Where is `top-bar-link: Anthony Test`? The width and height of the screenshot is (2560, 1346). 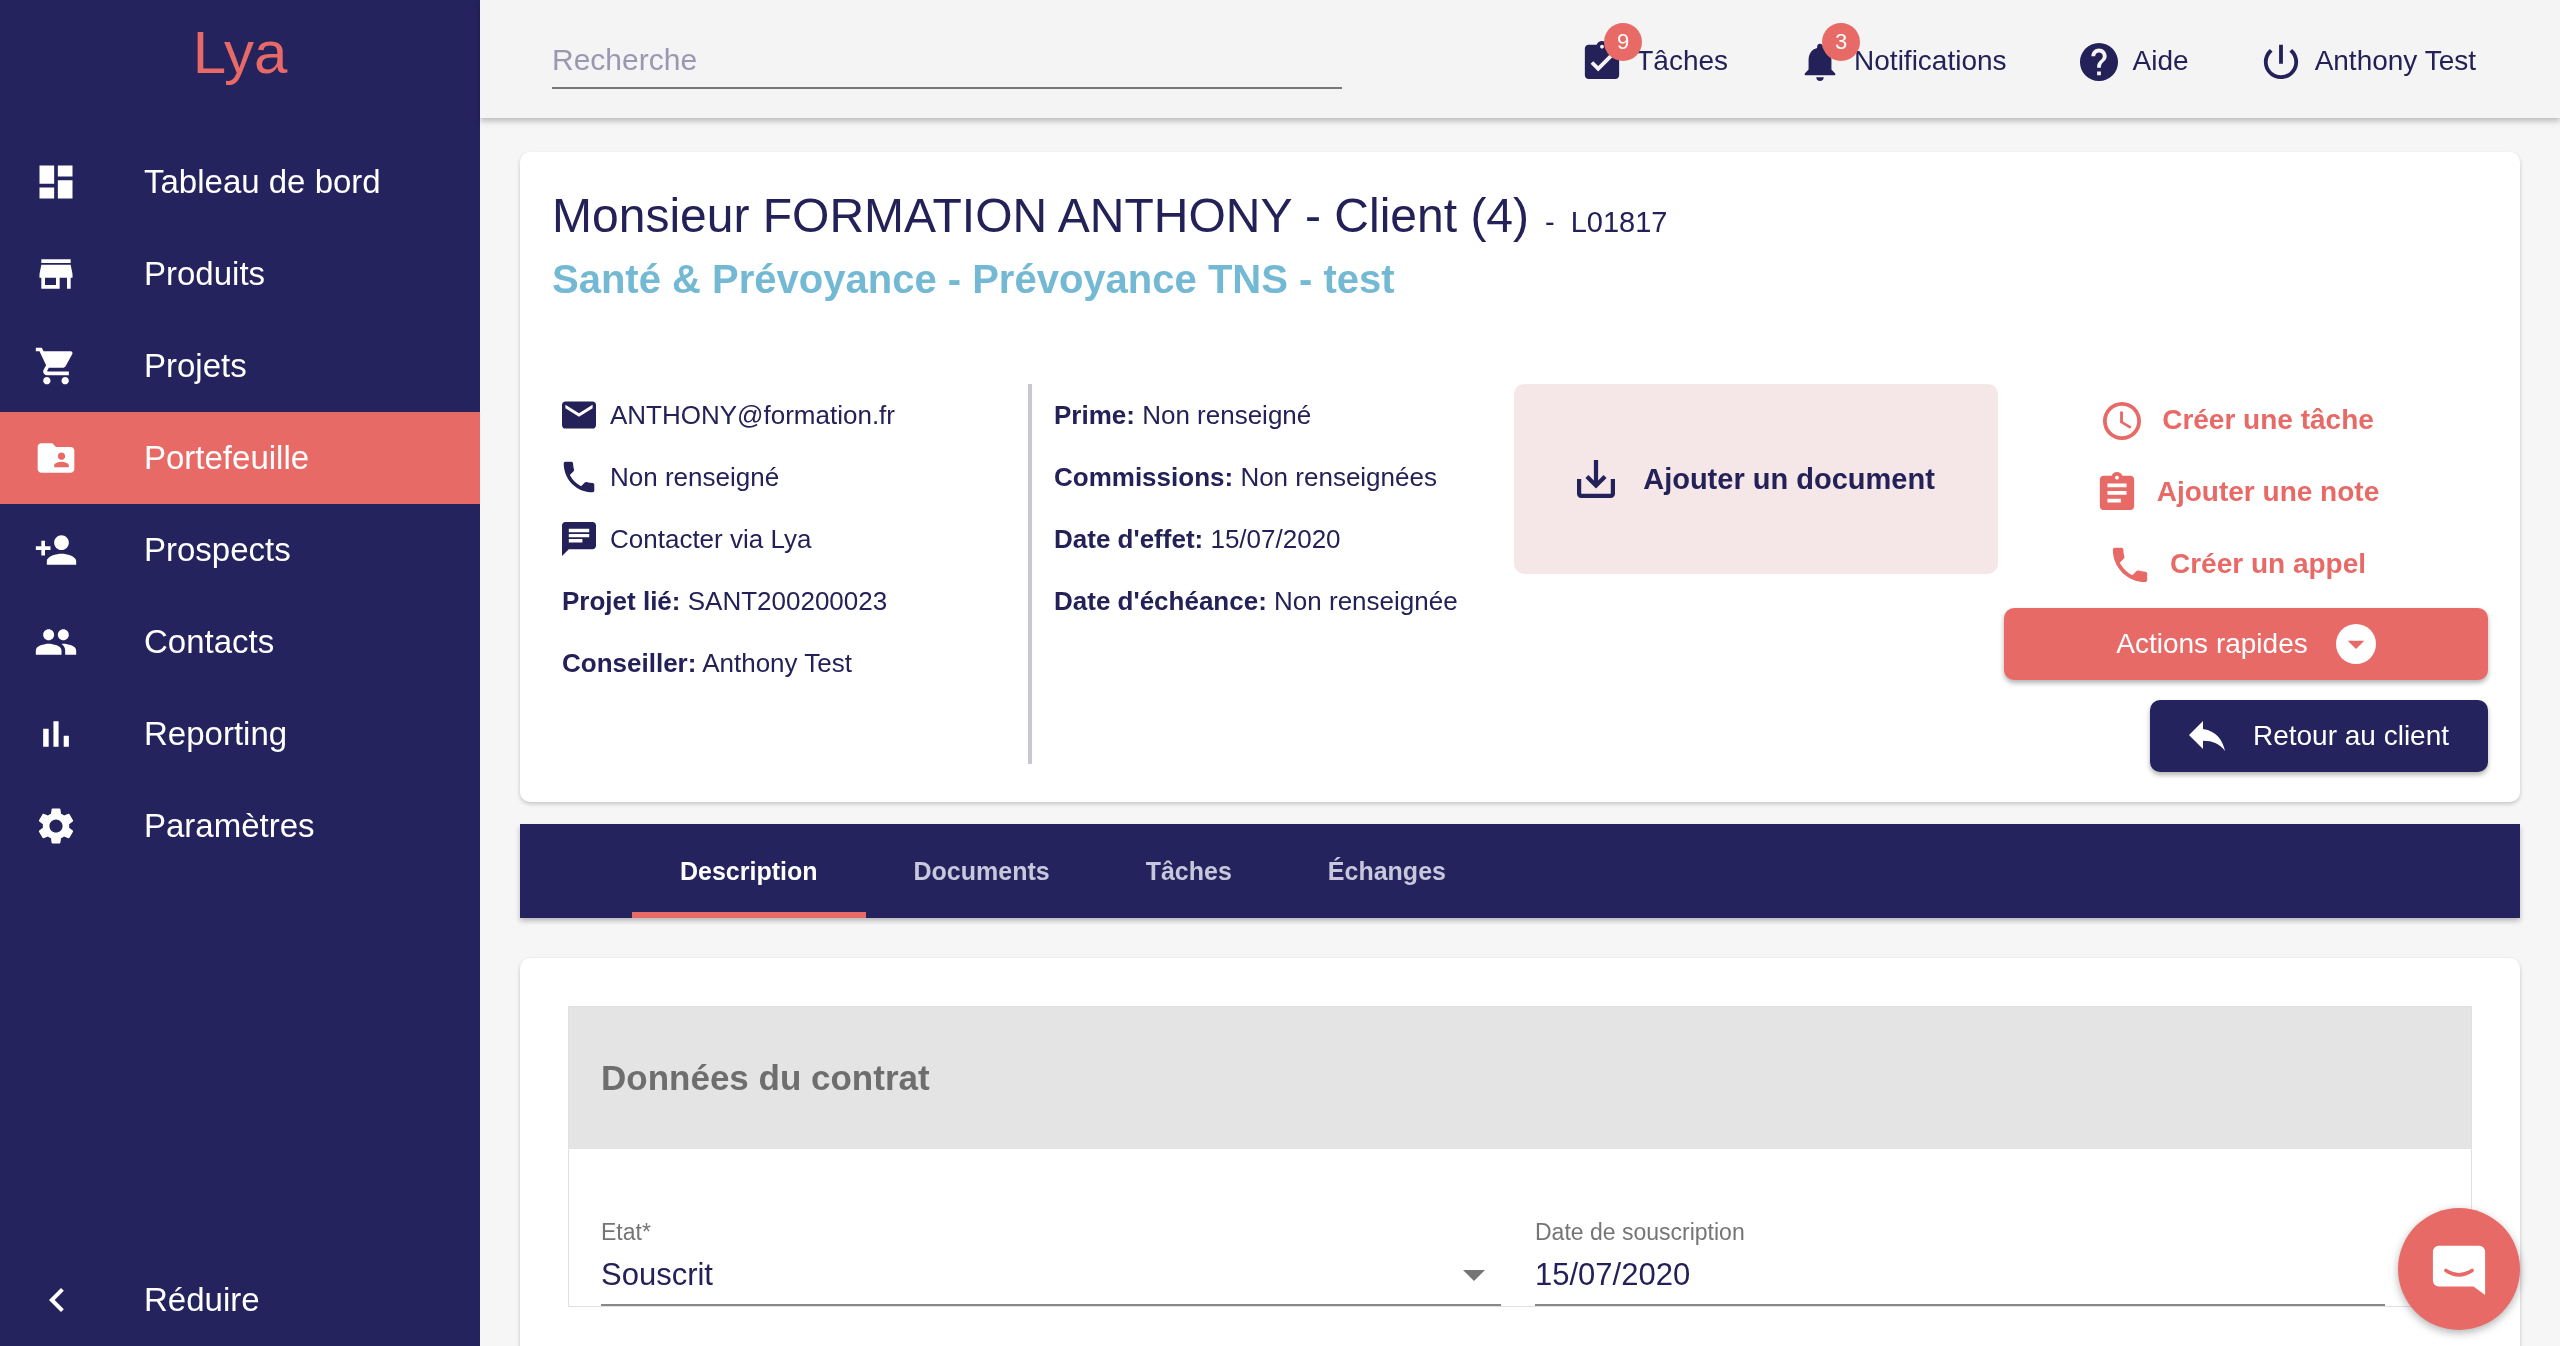
top-bar-link: Anthony Test is located at coordinates (2370, 50).